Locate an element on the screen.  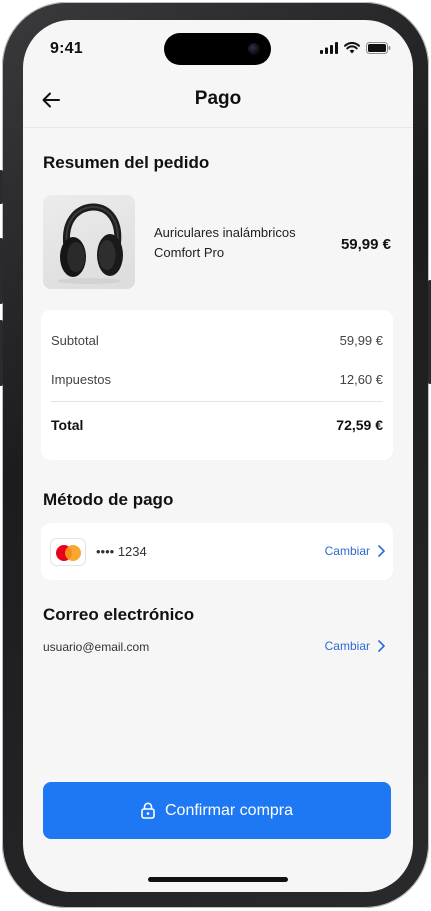
status-time: 9:41 is located at coordinates (66, 48).